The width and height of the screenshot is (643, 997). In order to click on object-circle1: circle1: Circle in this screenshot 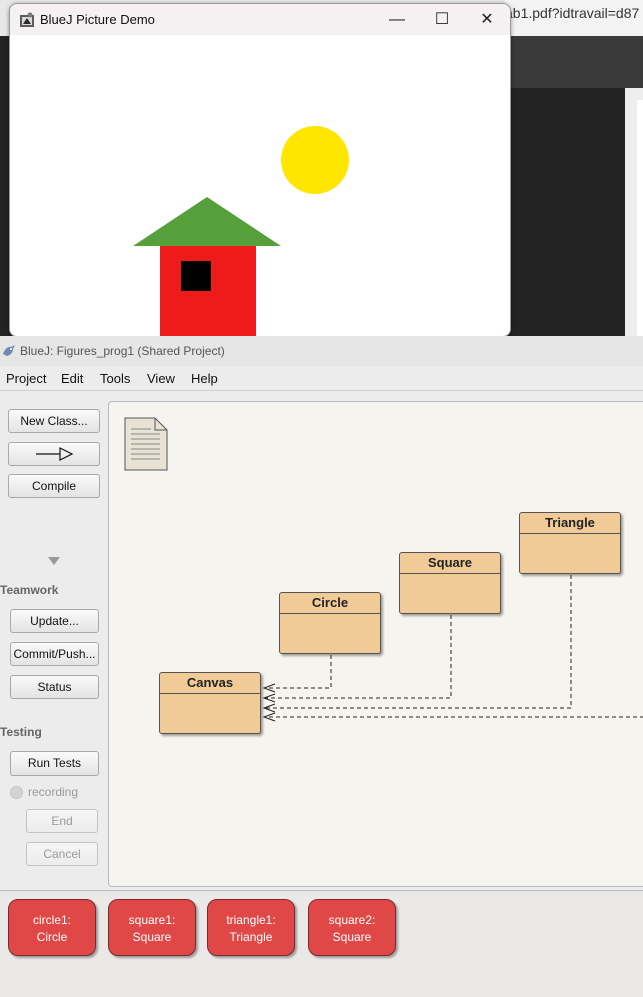, I will do `click(52, 927)`.